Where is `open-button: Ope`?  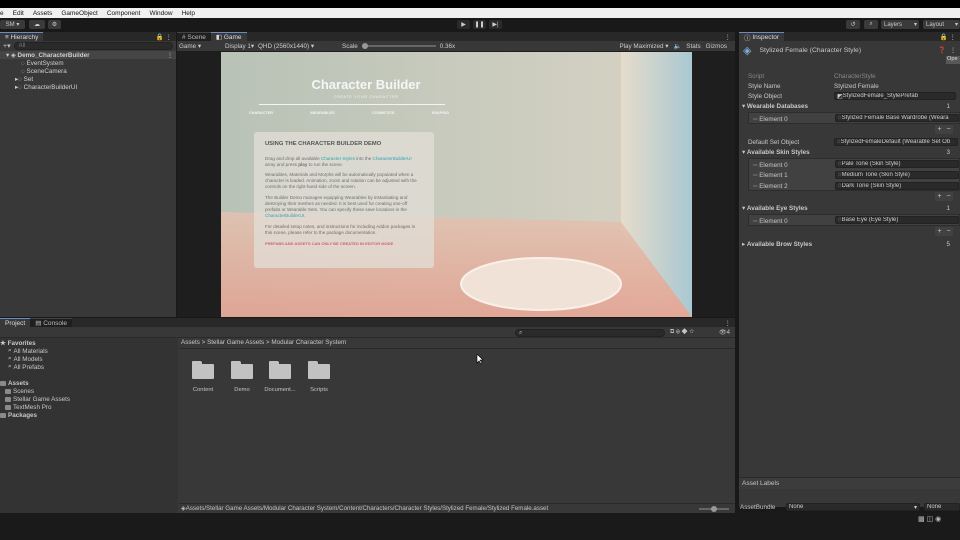
open-button: Ope is located at coordinates (953, 60).